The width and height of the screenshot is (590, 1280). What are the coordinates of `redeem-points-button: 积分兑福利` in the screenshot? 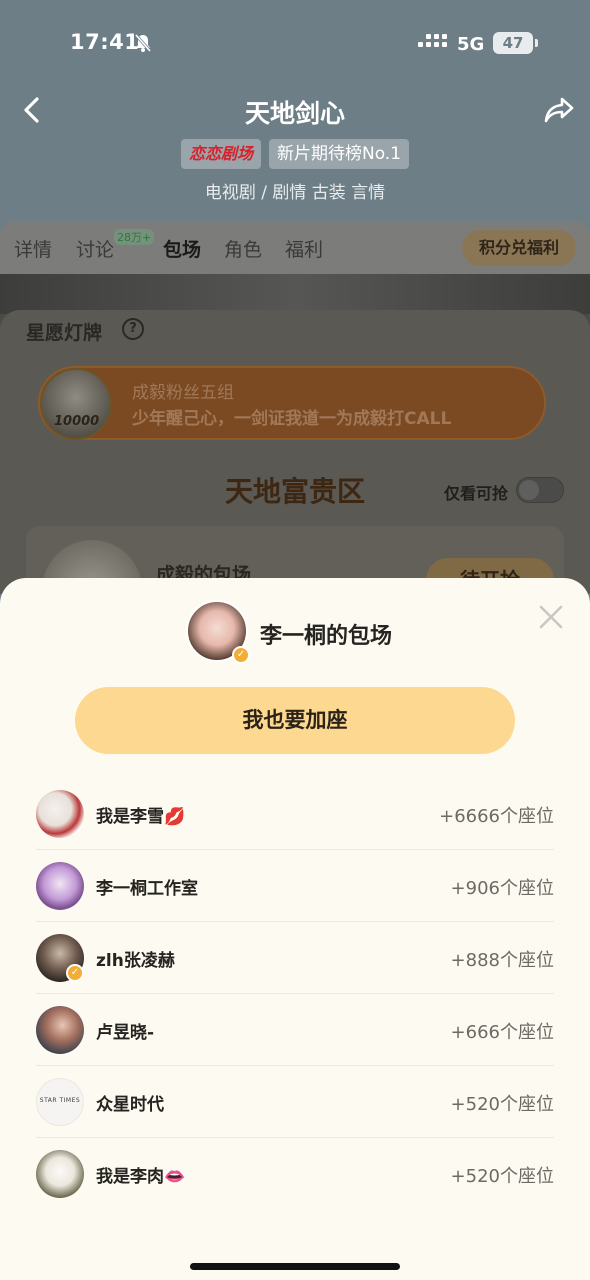 It's located at (519, 248).